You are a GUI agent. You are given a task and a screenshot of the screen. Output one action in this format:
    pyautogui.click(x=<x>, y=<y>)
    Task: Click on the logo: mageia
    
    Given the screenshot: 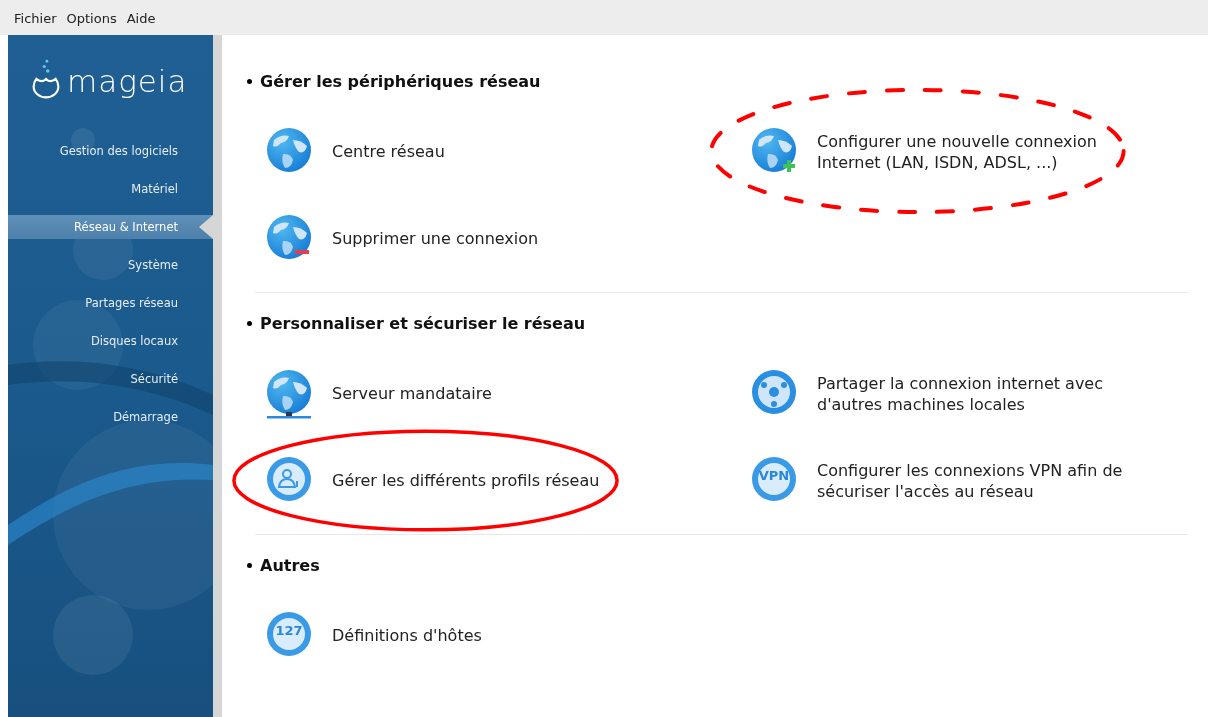 What is the action you would take?
    pyautogui.click(x=116, y=78)
    